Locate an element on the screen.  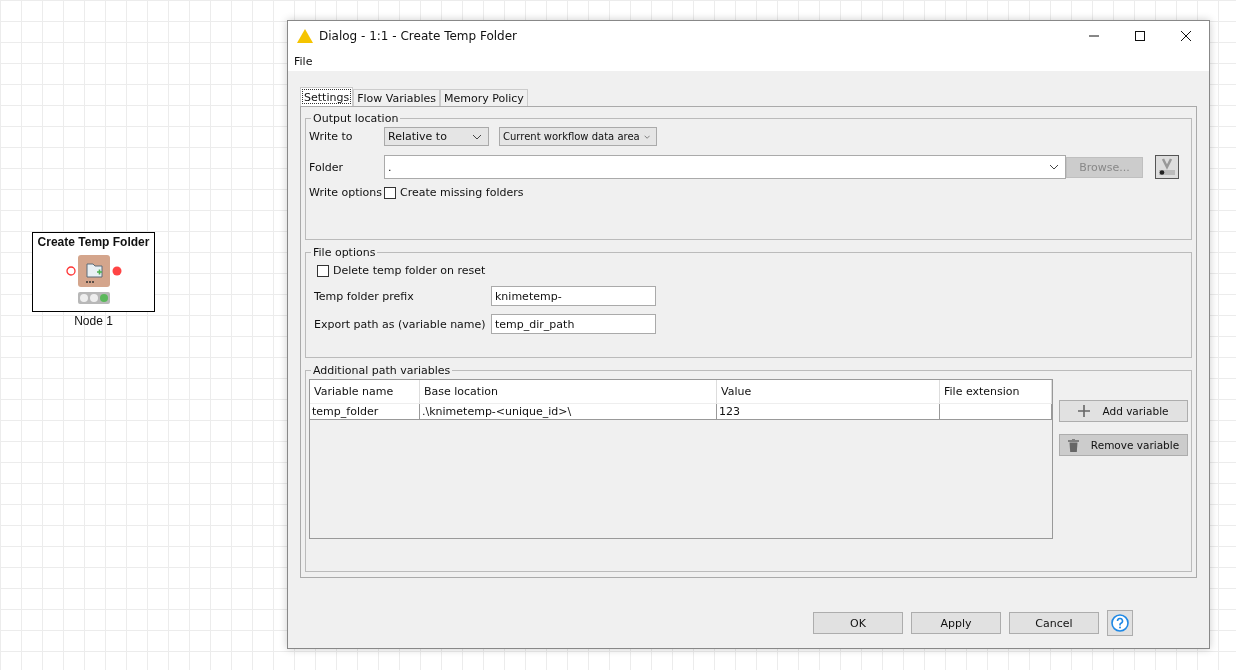
menu-item: File is located at coordinates (303, 61).